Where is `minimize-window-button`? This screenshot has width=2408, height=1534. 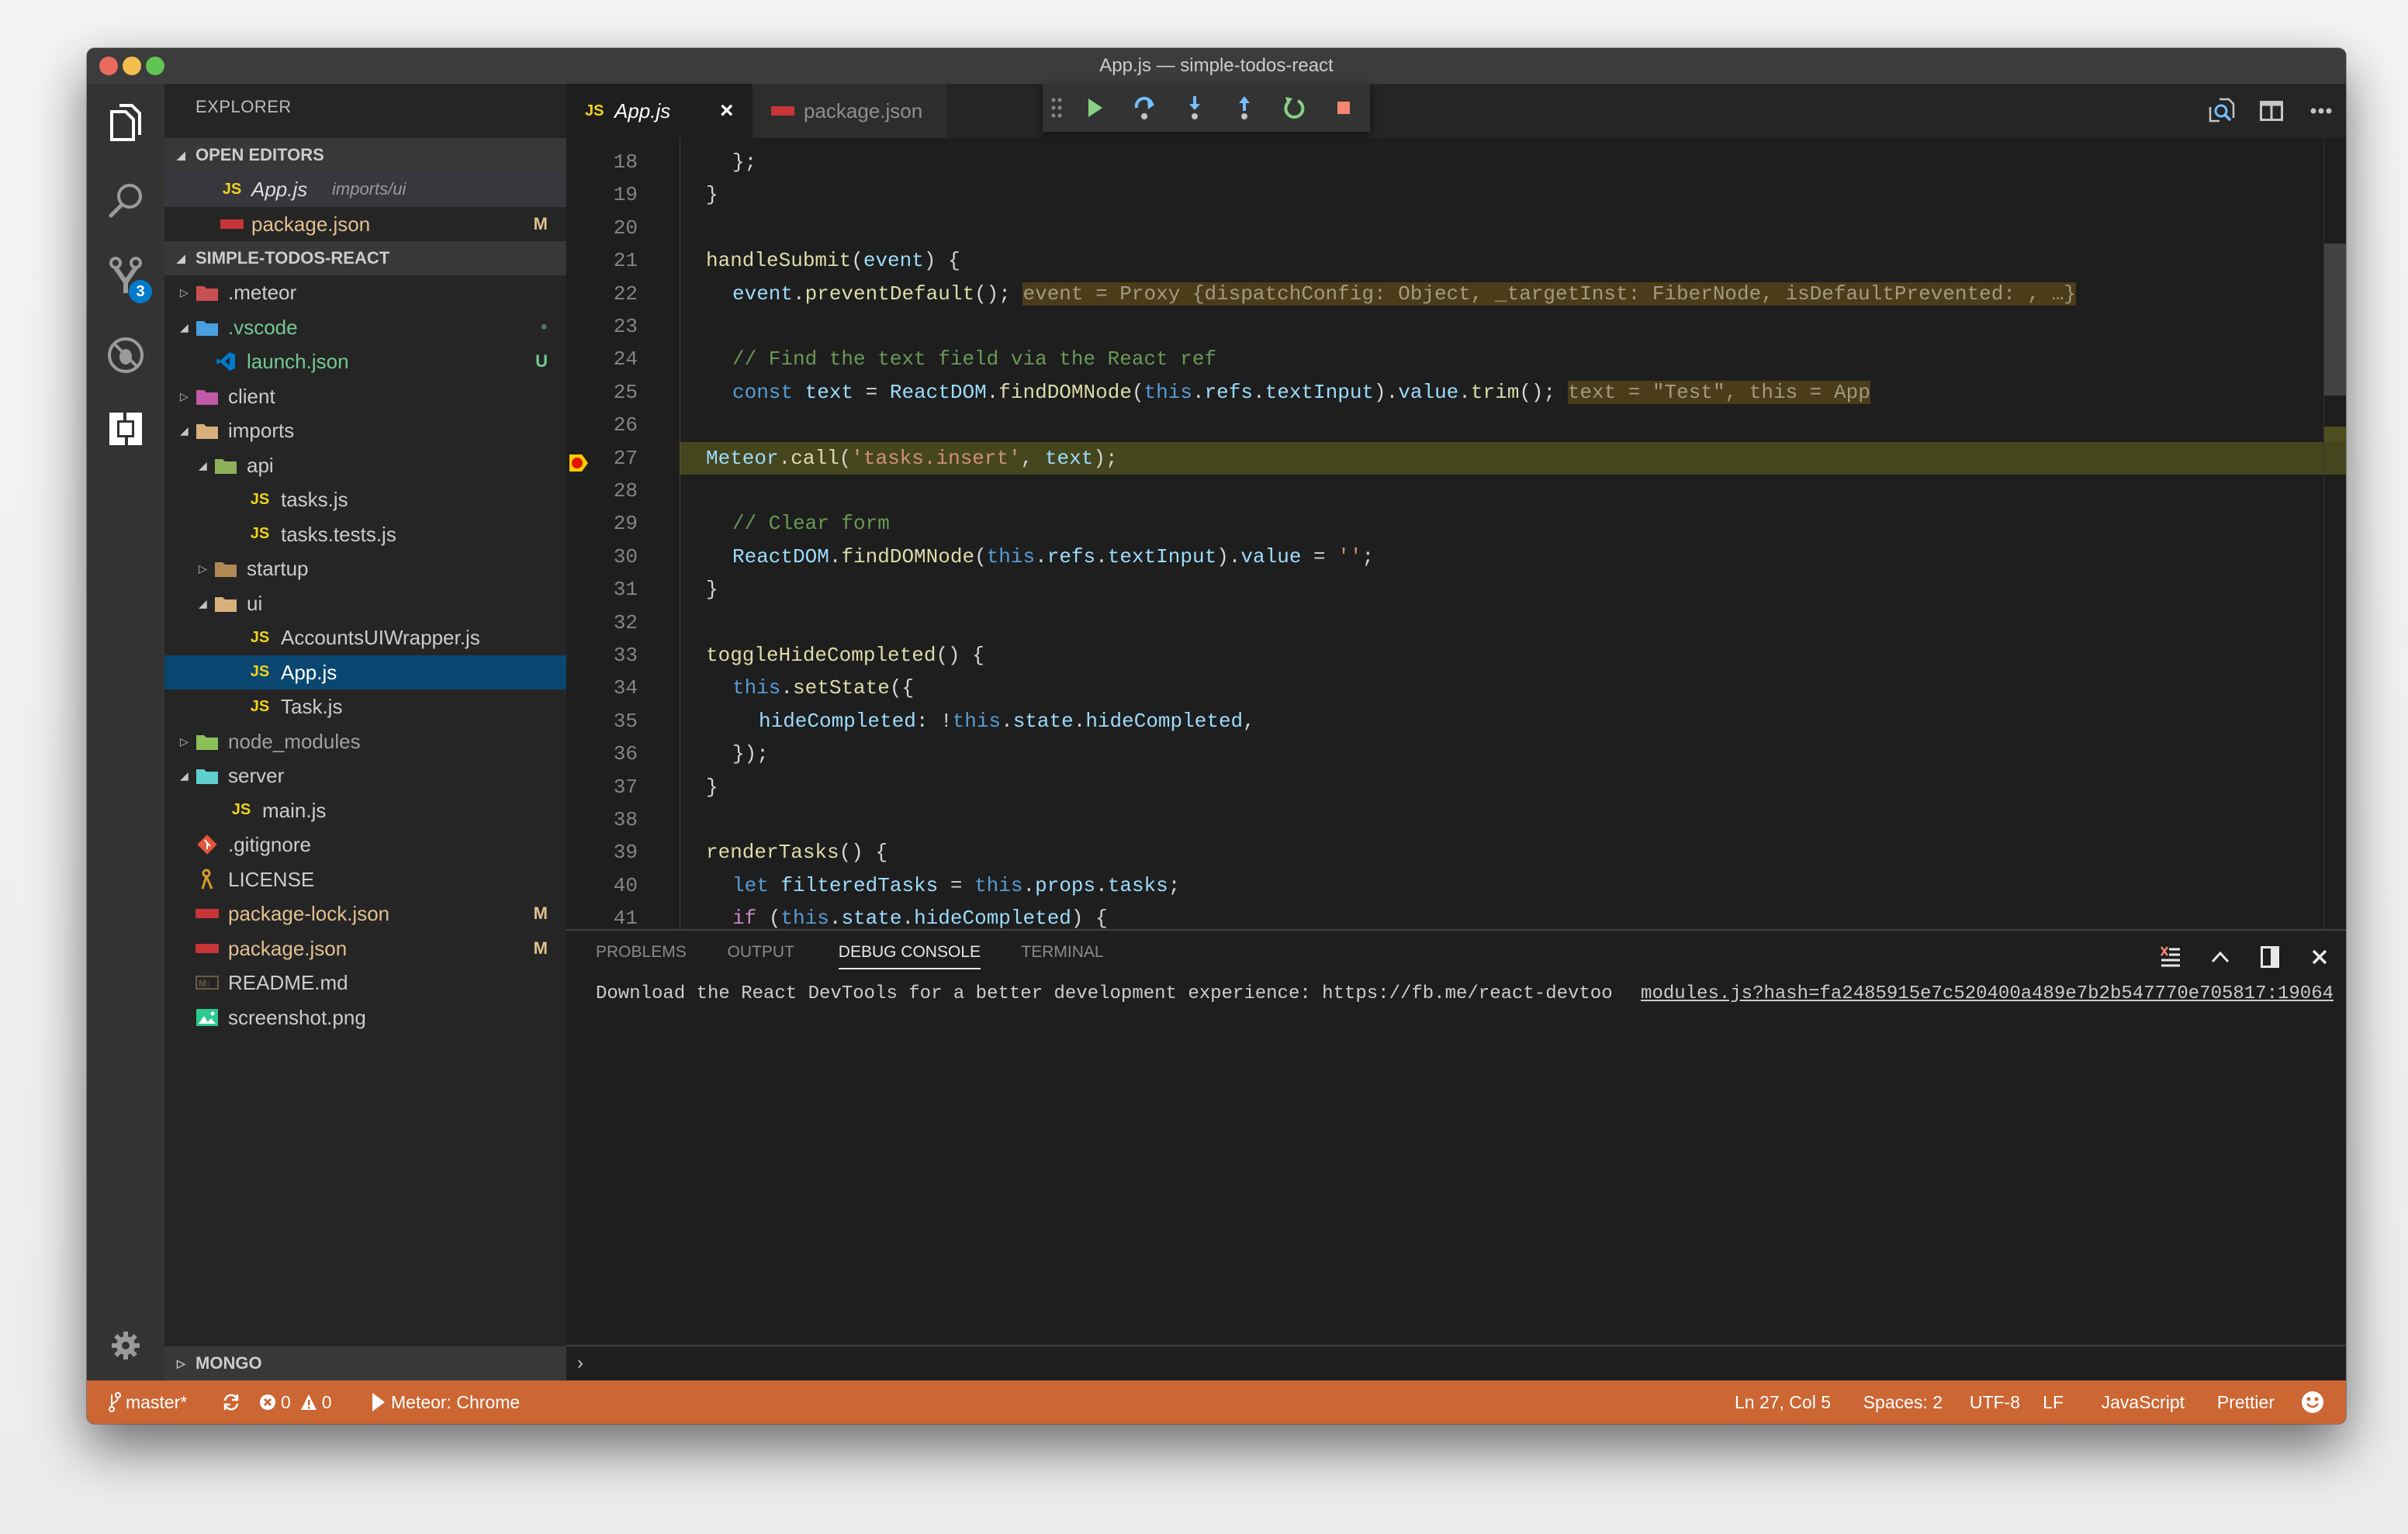
minimize-window-button is located at coordinates (132, 66).